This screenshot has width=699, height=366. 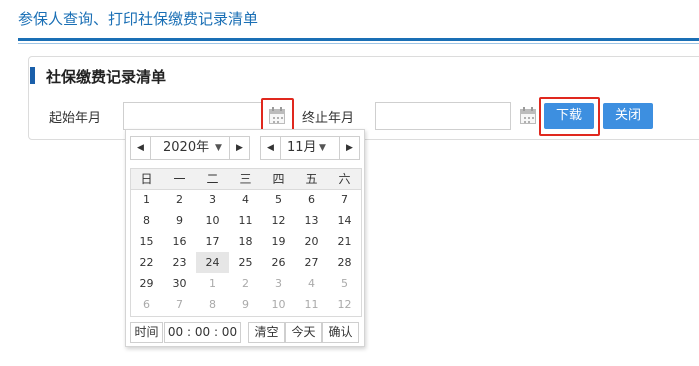 What do you see at coordinates (179, 262) in the screenshot?
I see `day-cell: 23` at bounding box center [179, 262].